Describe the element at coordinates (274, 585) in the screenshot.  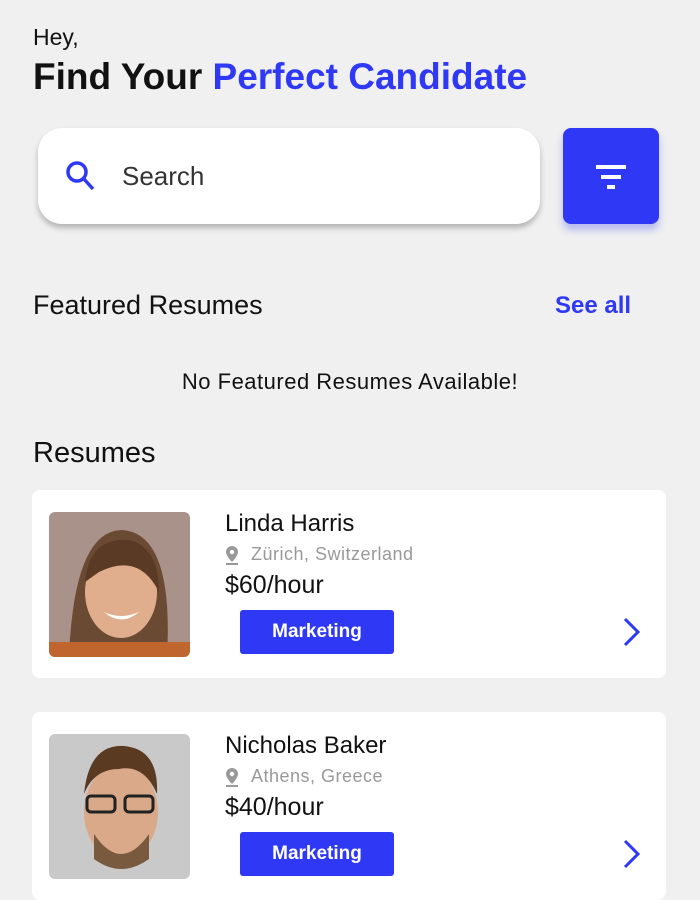
I see `hourly-rate: $60/hour` at that location.